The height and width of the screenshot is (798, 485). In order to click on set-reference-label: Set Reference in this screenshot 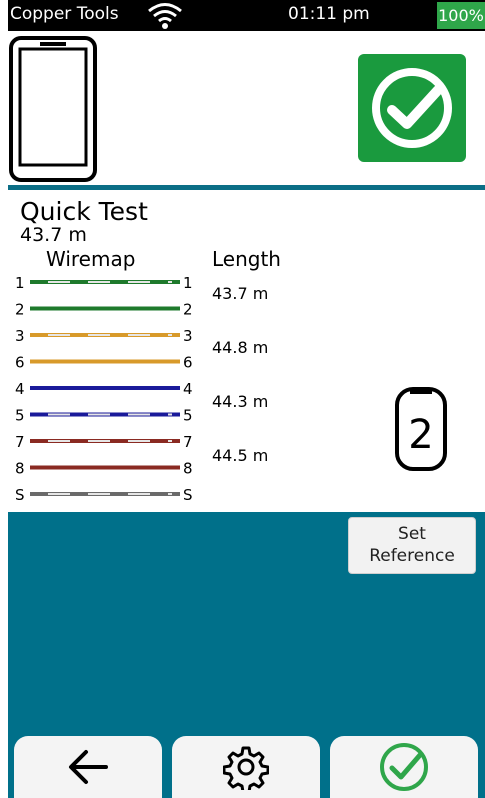, I will do `click(412, 545)`.